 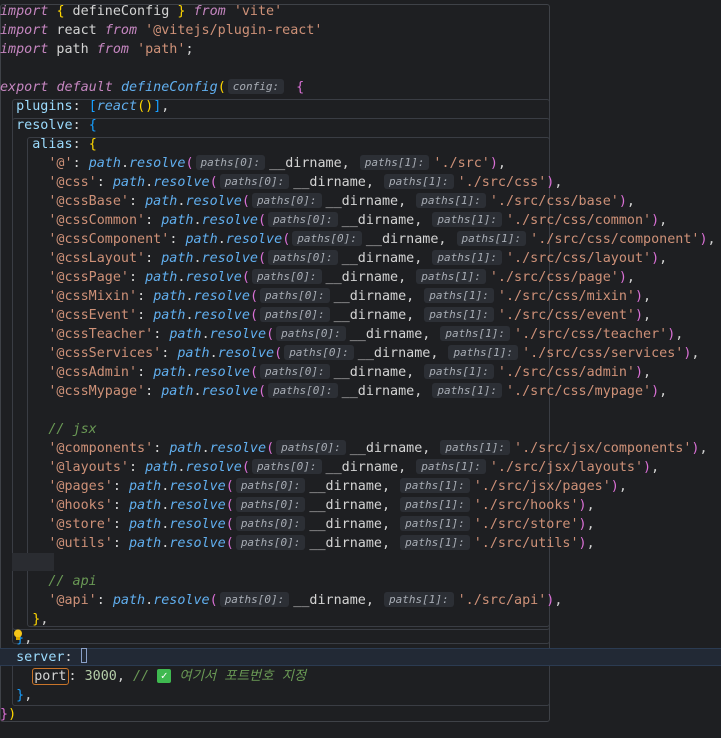 I want to click on lightbulb-icon, so click(x=18, y=635).